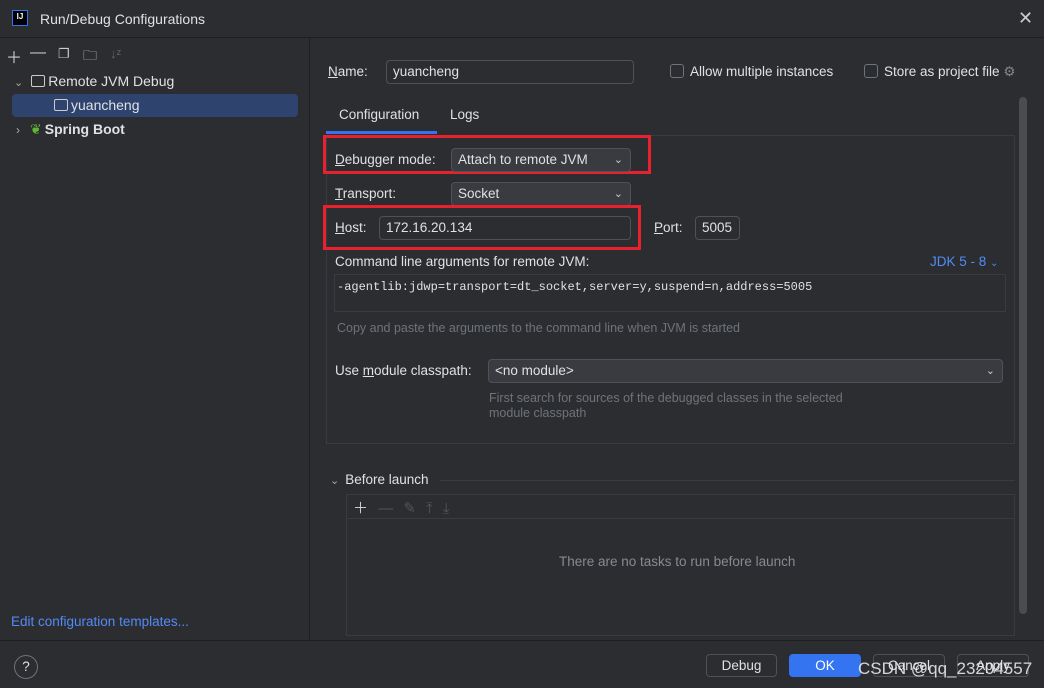 This screenshot has height=688, width=1044. What do you see at coordinates (958, 261) in the screenshot?
I see `jdk-value: JDK 5 - 8` at bounding box center [958, 261].